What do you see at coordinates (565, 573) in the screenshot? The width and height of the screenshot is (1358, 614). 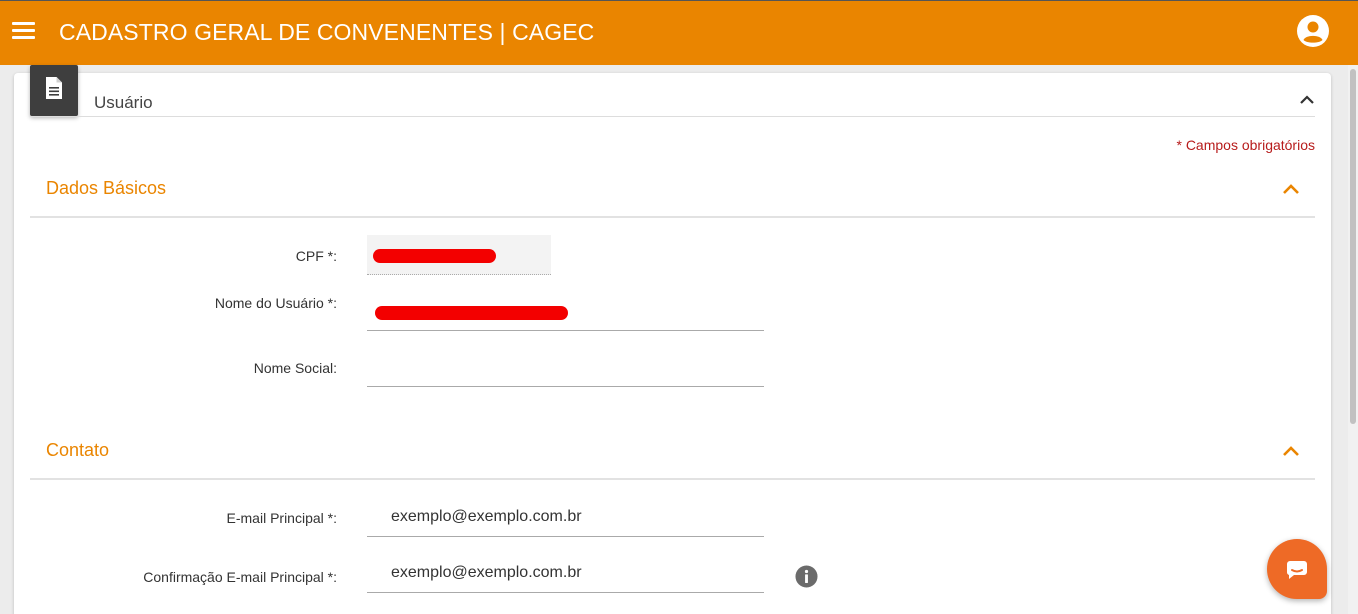 I see `email-confirm-field: exemplo@exemplo.com.br` at bounding box center [565, 573].